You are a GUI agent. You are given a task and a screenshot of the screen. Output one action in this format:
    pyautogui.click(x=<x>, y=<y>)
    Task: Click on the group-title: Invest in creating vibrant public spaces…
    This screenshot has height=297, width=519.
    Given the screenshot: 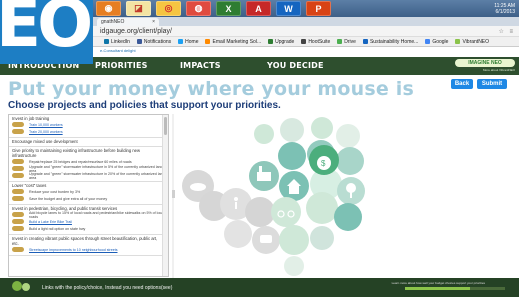 What is the action you would take?
    pyautogui.click(x=85, y=241)
    